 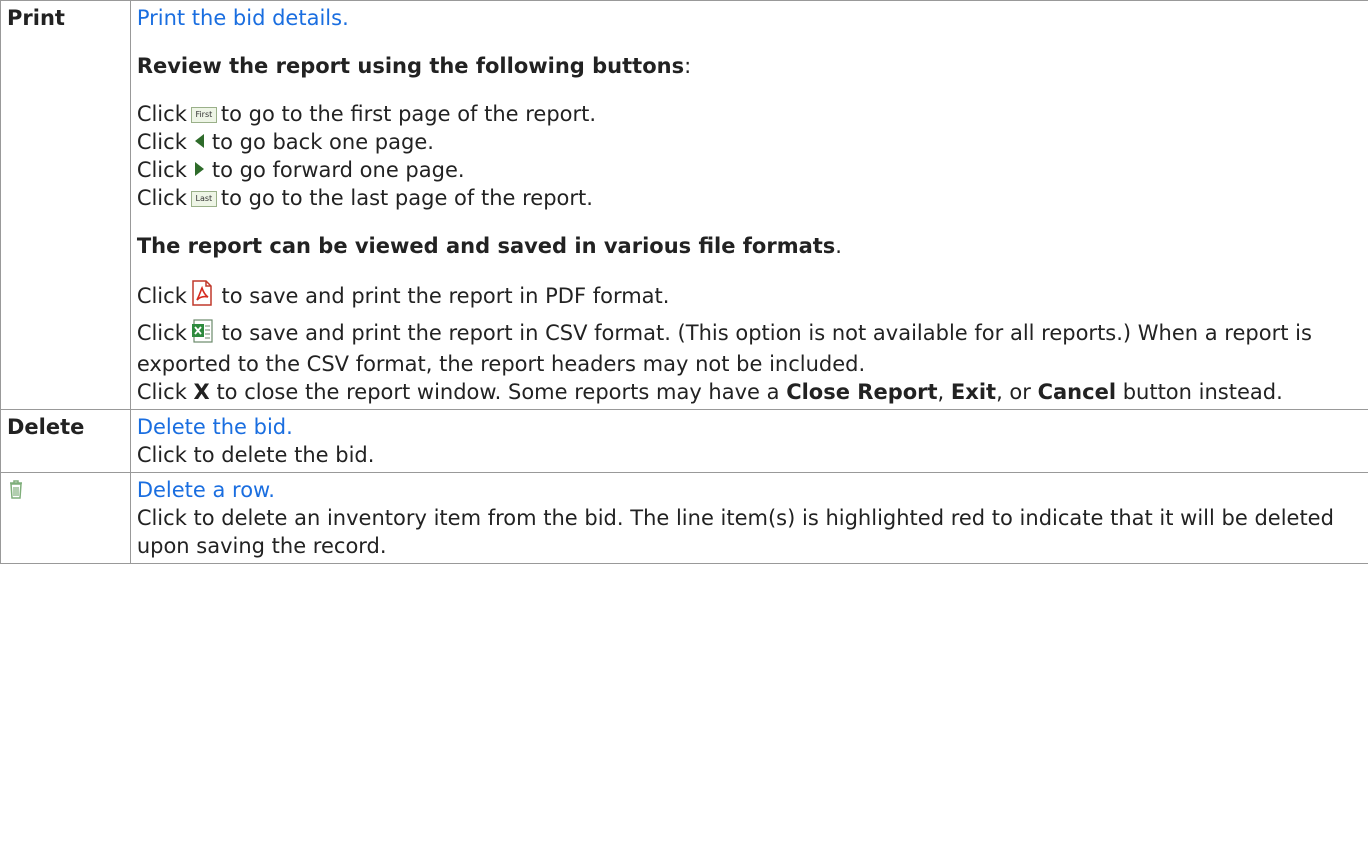 What do you see at coordinates (203, 199) in the screenshot?
I see `last-button-icon: Last` at bounding box center [203, 199].